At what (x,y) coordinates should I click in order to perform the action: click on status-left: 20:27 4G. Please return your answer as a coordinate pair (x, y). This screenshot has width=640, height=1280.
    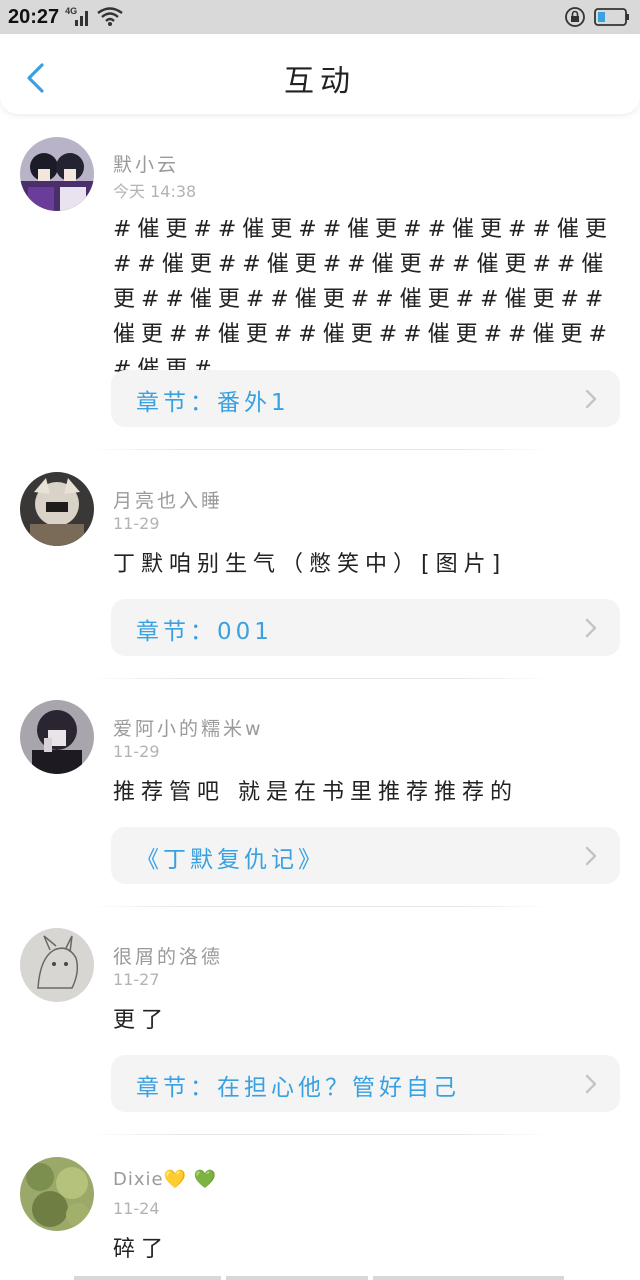
    Looking at the image, I should click on (65, 17).